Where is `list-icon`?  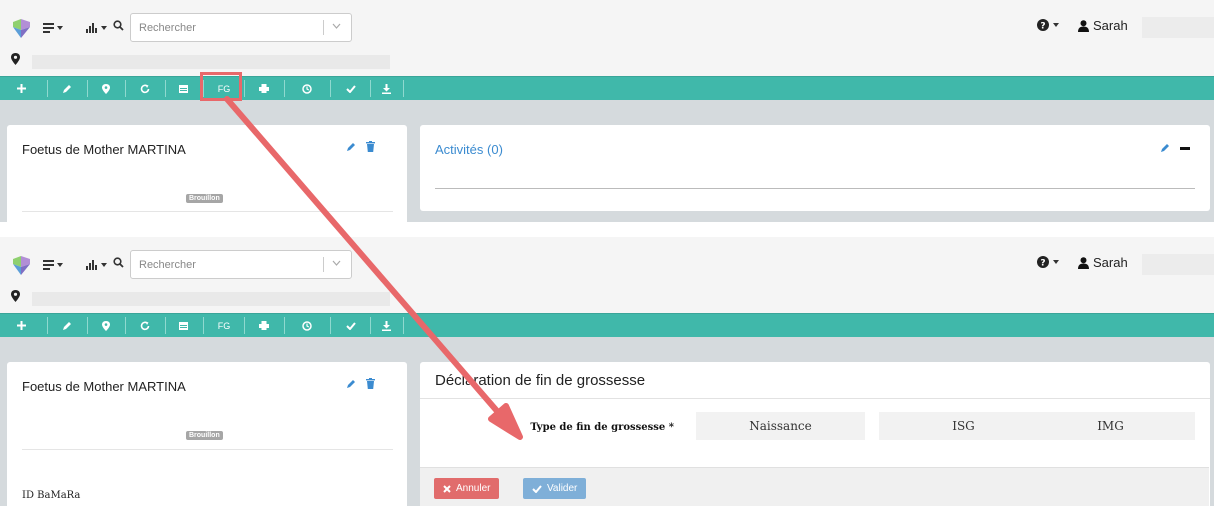
list-icon is located at coordinates (48, 265).